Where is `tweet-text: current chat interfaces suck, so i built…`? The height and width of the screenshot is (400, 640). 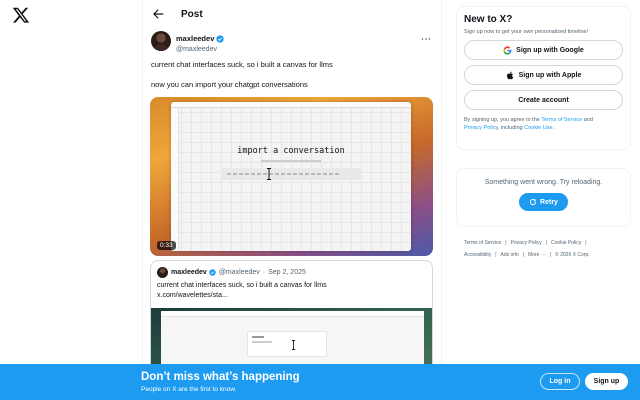 tweet-text: current chat interfaces suck, so i built… is located at coordinates (292, 71).